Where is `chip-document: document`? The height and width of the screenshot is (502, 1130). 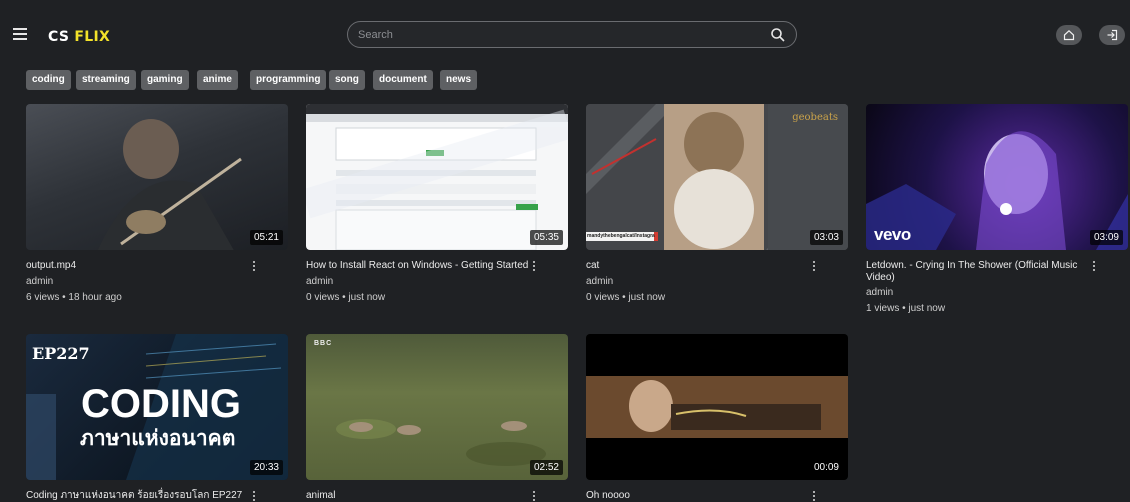 chip-document: document is located at coordinates (403, 80).